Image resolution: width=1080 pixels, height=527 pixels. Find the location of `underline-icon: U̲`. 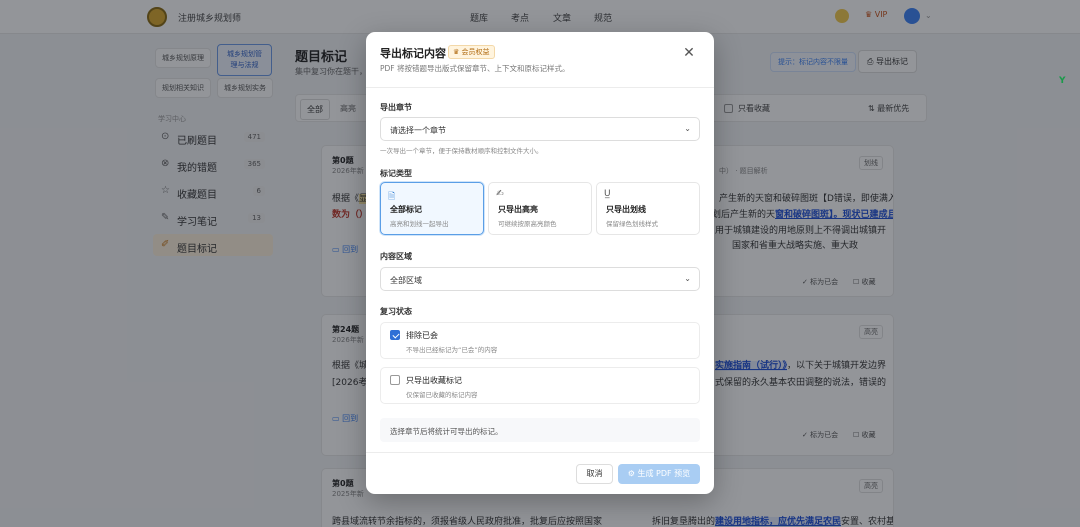

underline-icon: U̲ is located at coordinates (607, 194).